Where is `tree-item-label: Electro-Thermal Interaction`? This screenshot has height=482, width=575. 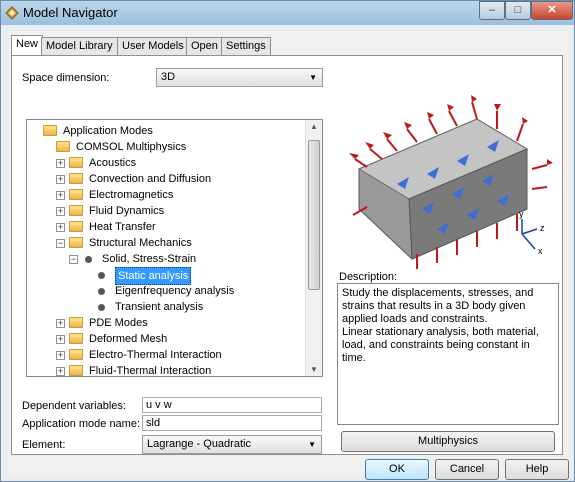
tree-item-label: Electro-Thermal Interaction is located at coordinates (155, 355).